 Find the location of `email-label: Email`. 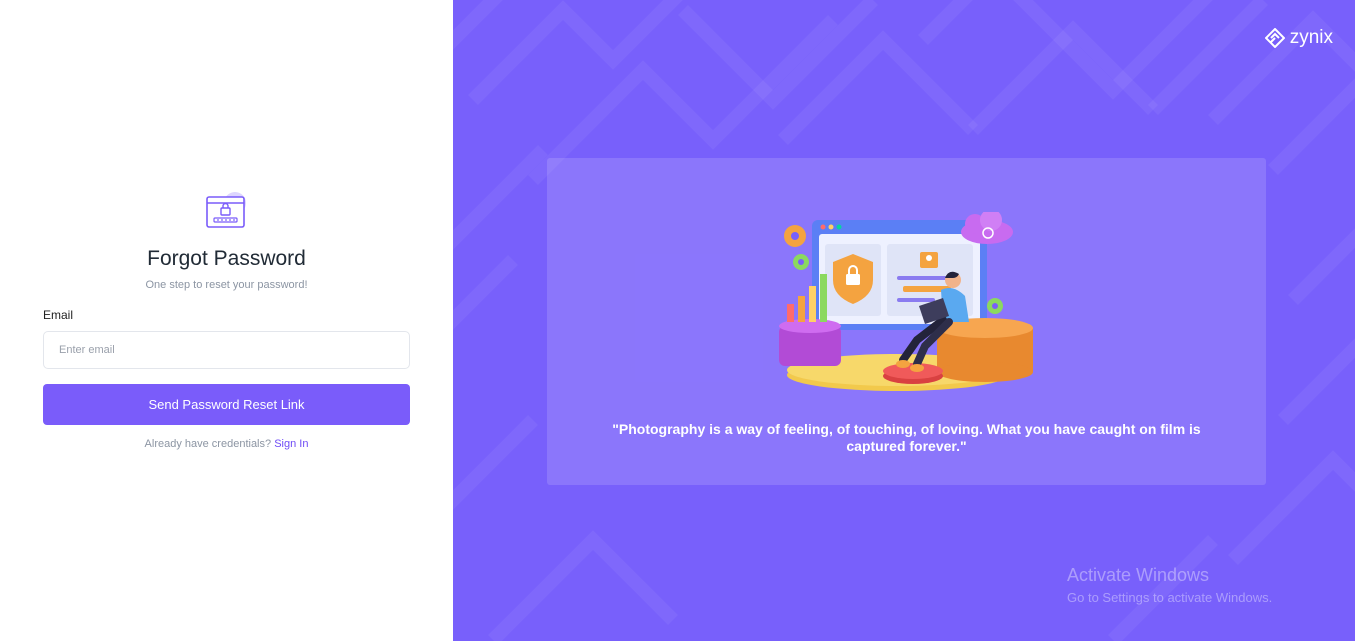

email-label: Email is located at coordinates (58, 315).